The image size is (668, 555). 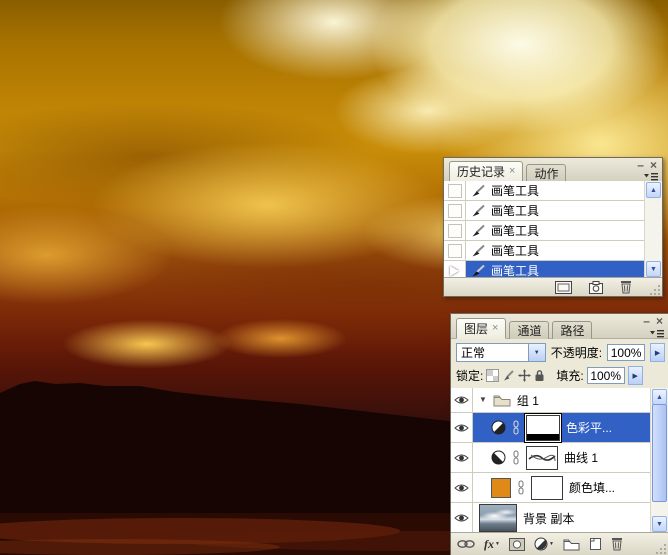 What do you see at coordinates (659, 453) in the screenshot?
I see `scrollbar-thumb` at bounding box center [659, 453].